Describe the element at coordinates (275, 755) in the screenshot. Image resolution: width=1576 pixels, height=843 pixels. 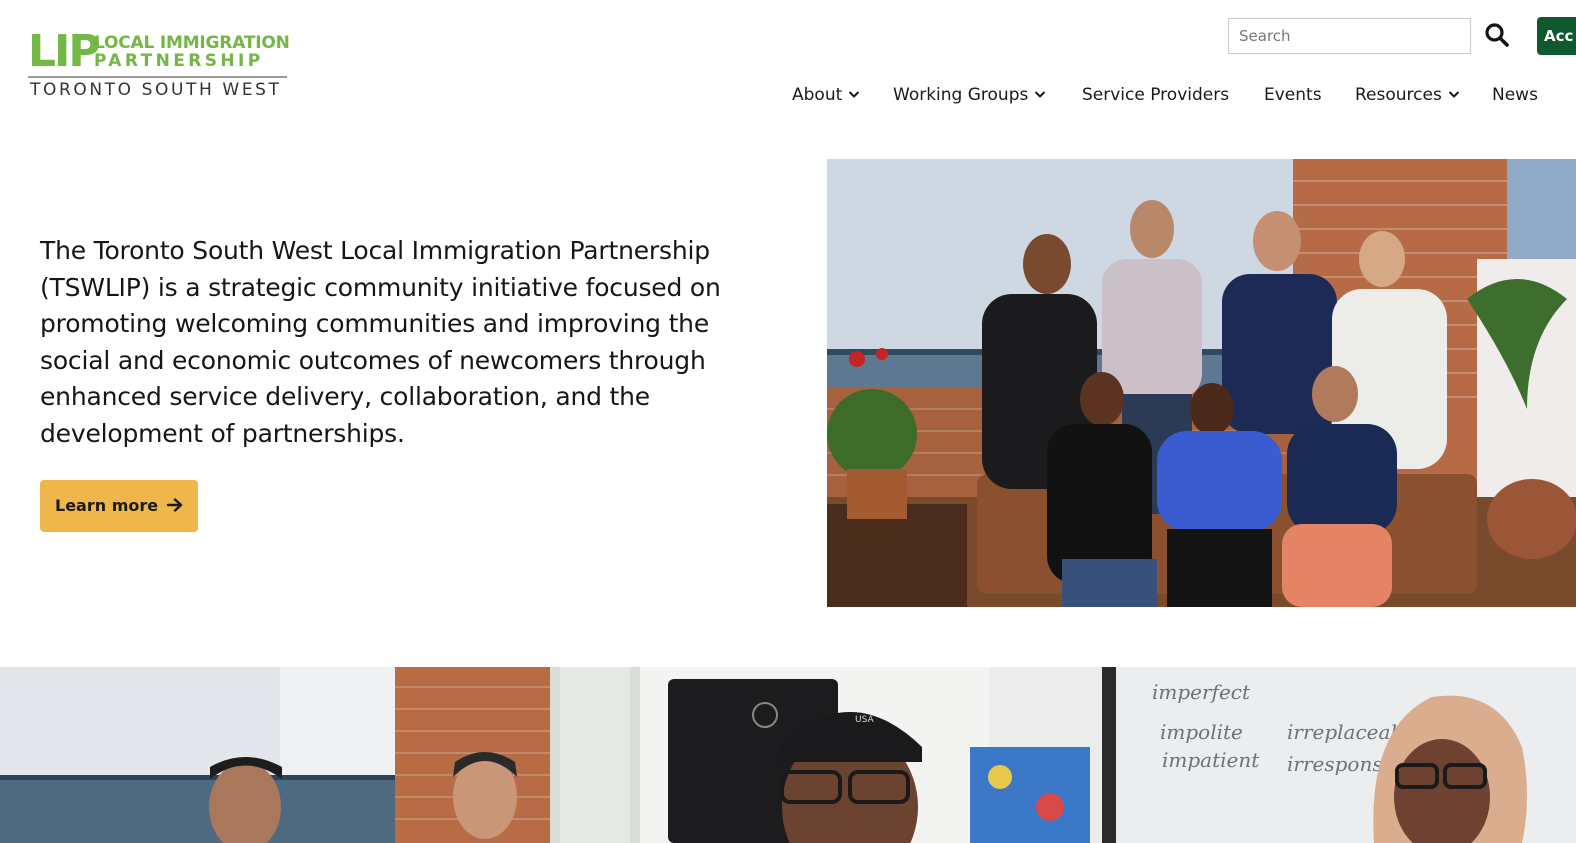
I see `photo-tile-meeting` at that location.